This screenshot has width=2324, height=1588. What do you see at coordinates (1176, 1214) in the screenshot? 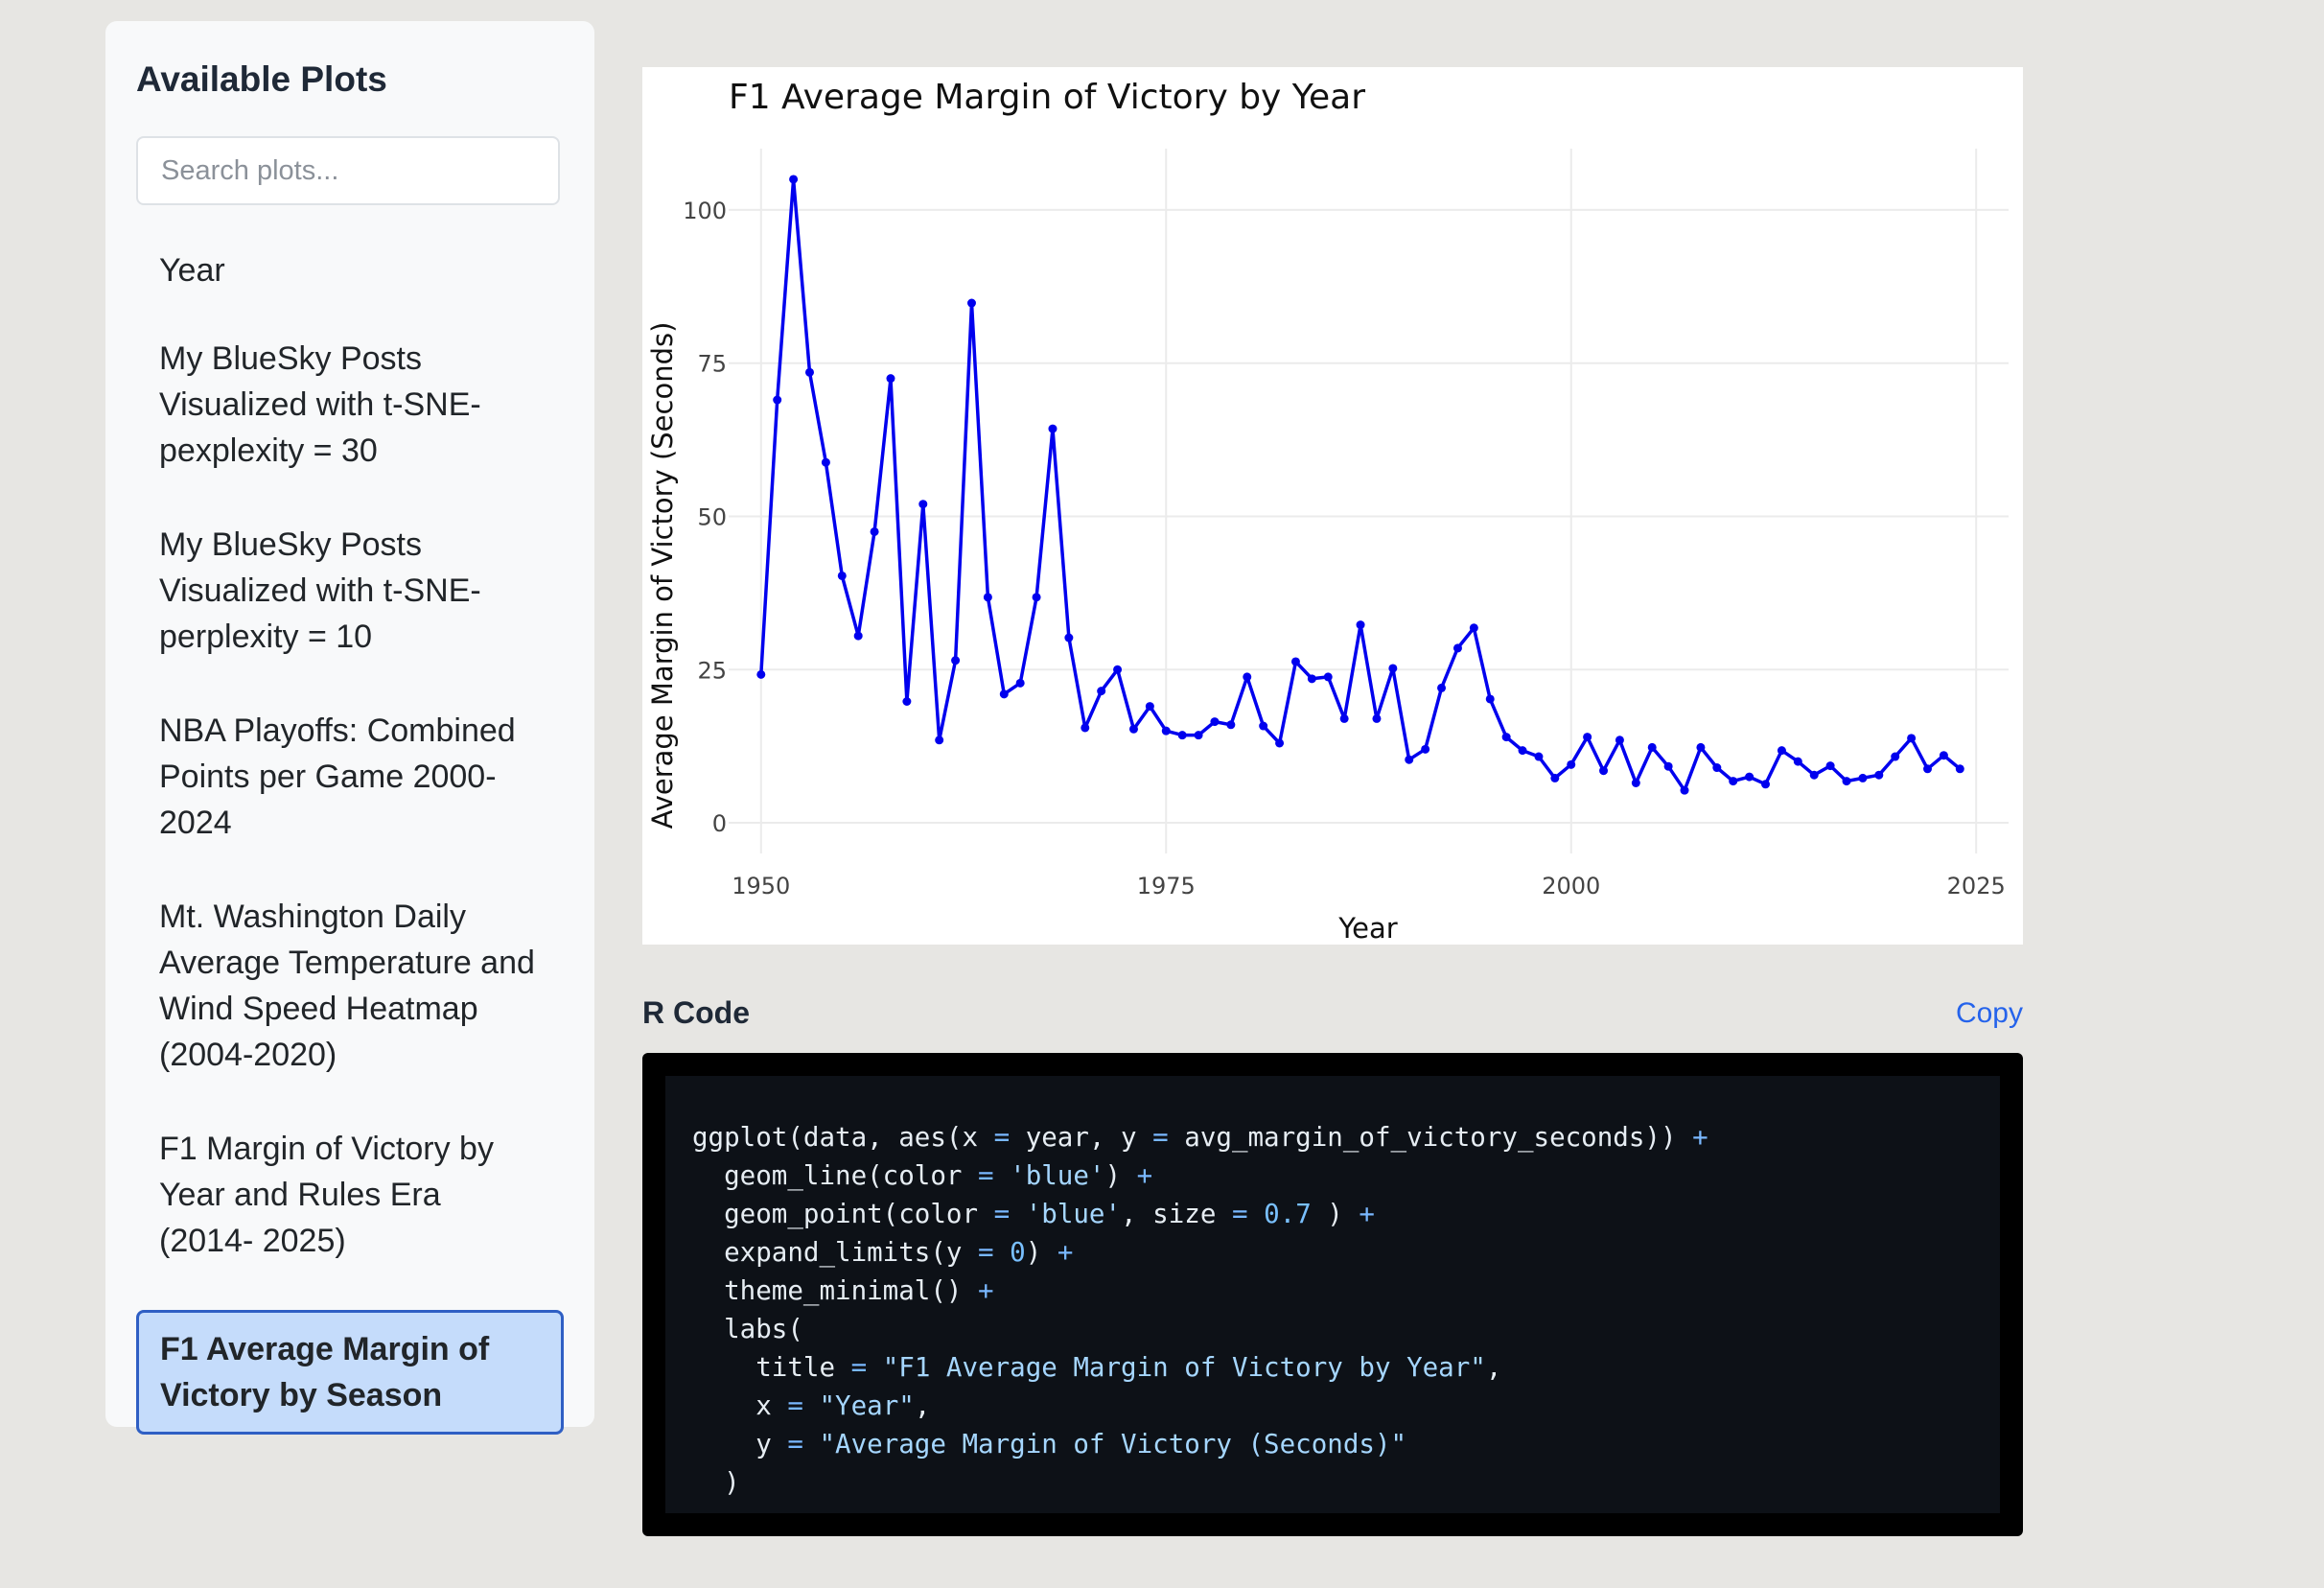
I see `code-token: , size` at bounding box center [1176, 1214].